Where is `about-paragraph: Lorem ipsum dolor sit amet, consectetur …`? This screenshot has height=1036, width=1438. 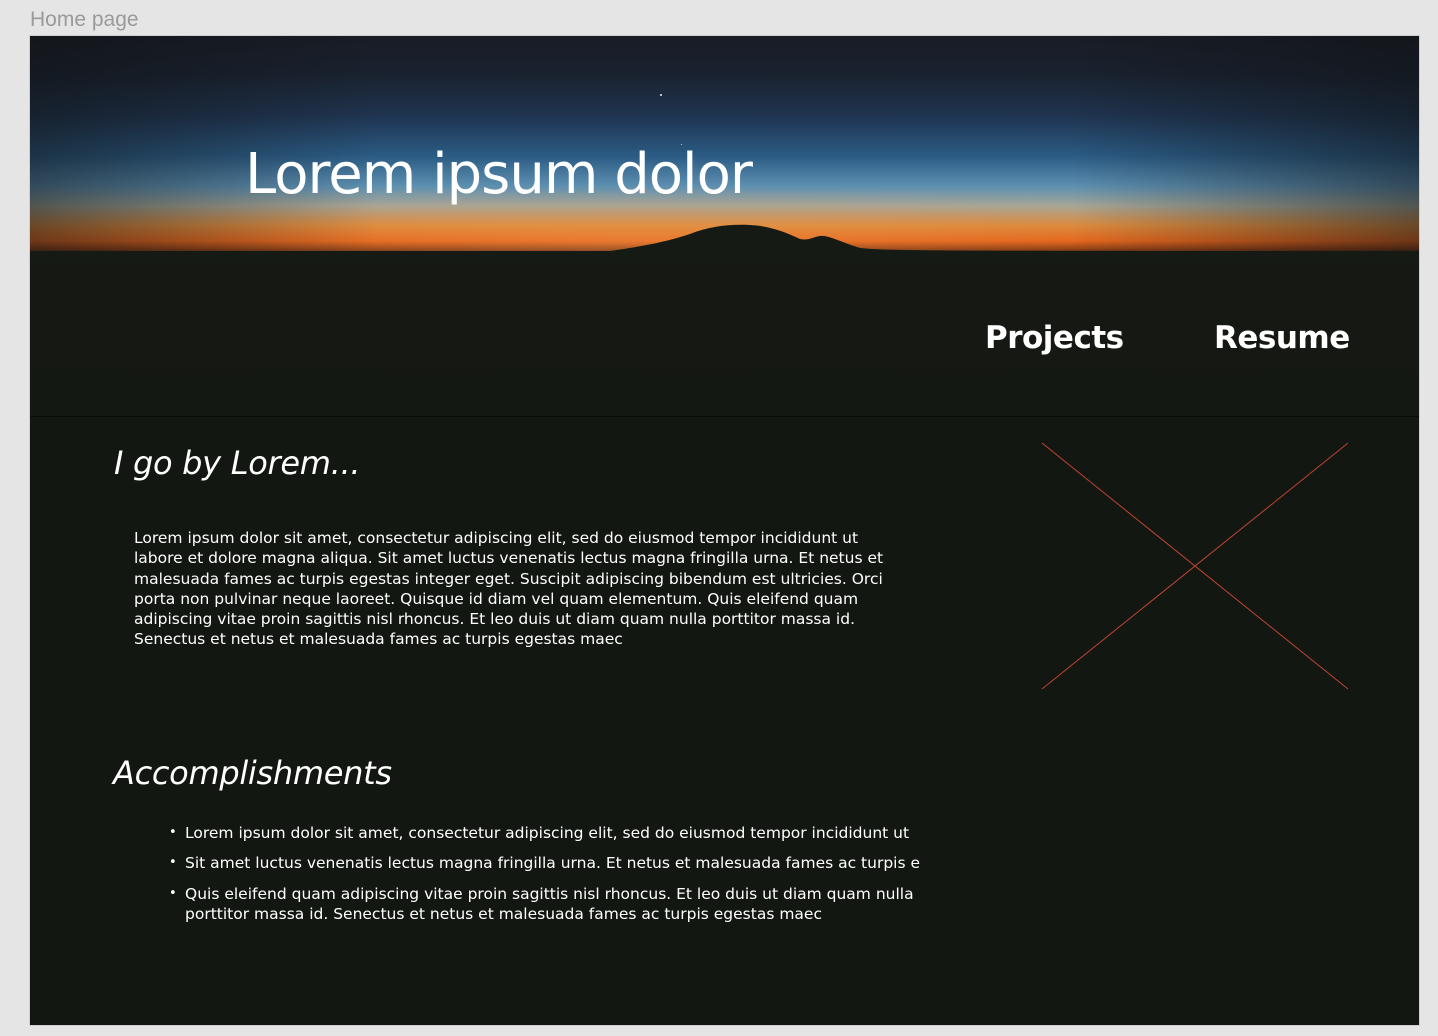
about-paragraph: Lorem ipsum dolor sit amet, consectetur … is located at coordinates (509, 589).